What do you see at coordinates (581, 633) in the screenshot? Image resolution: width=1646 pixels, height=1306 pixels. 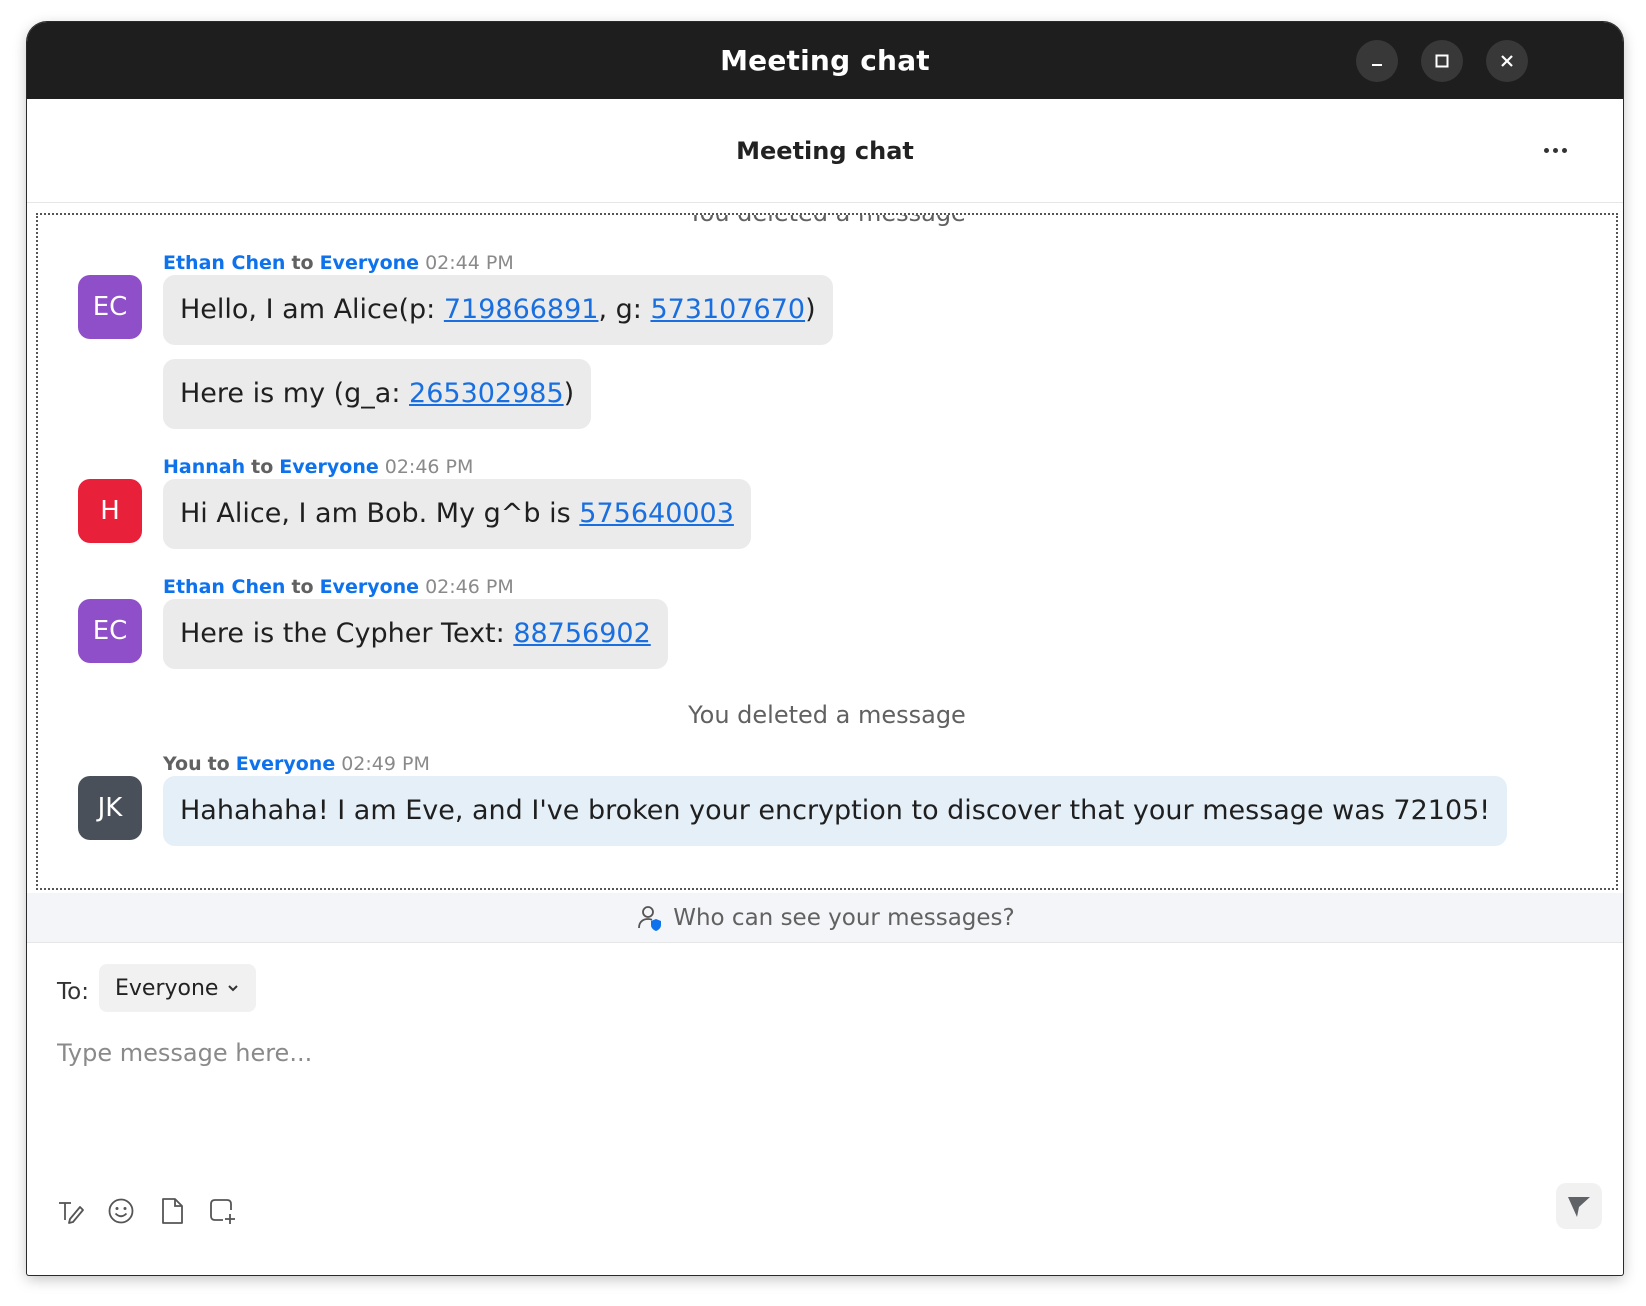 I see `message-link: 88756902` at bounding box center [581, 633].